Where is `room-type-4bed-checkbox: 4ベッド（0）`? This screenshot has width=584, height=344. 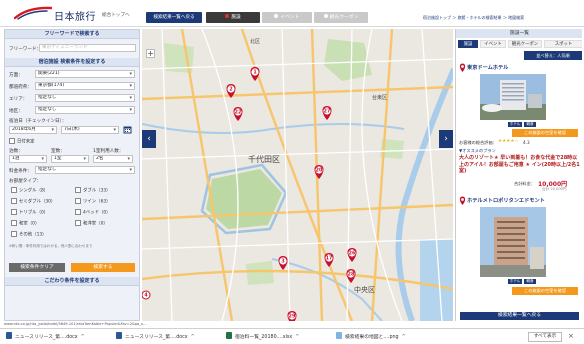
room-type-4bed-checkbox: 4ベッド（0） is located at coordinates (93, 212).